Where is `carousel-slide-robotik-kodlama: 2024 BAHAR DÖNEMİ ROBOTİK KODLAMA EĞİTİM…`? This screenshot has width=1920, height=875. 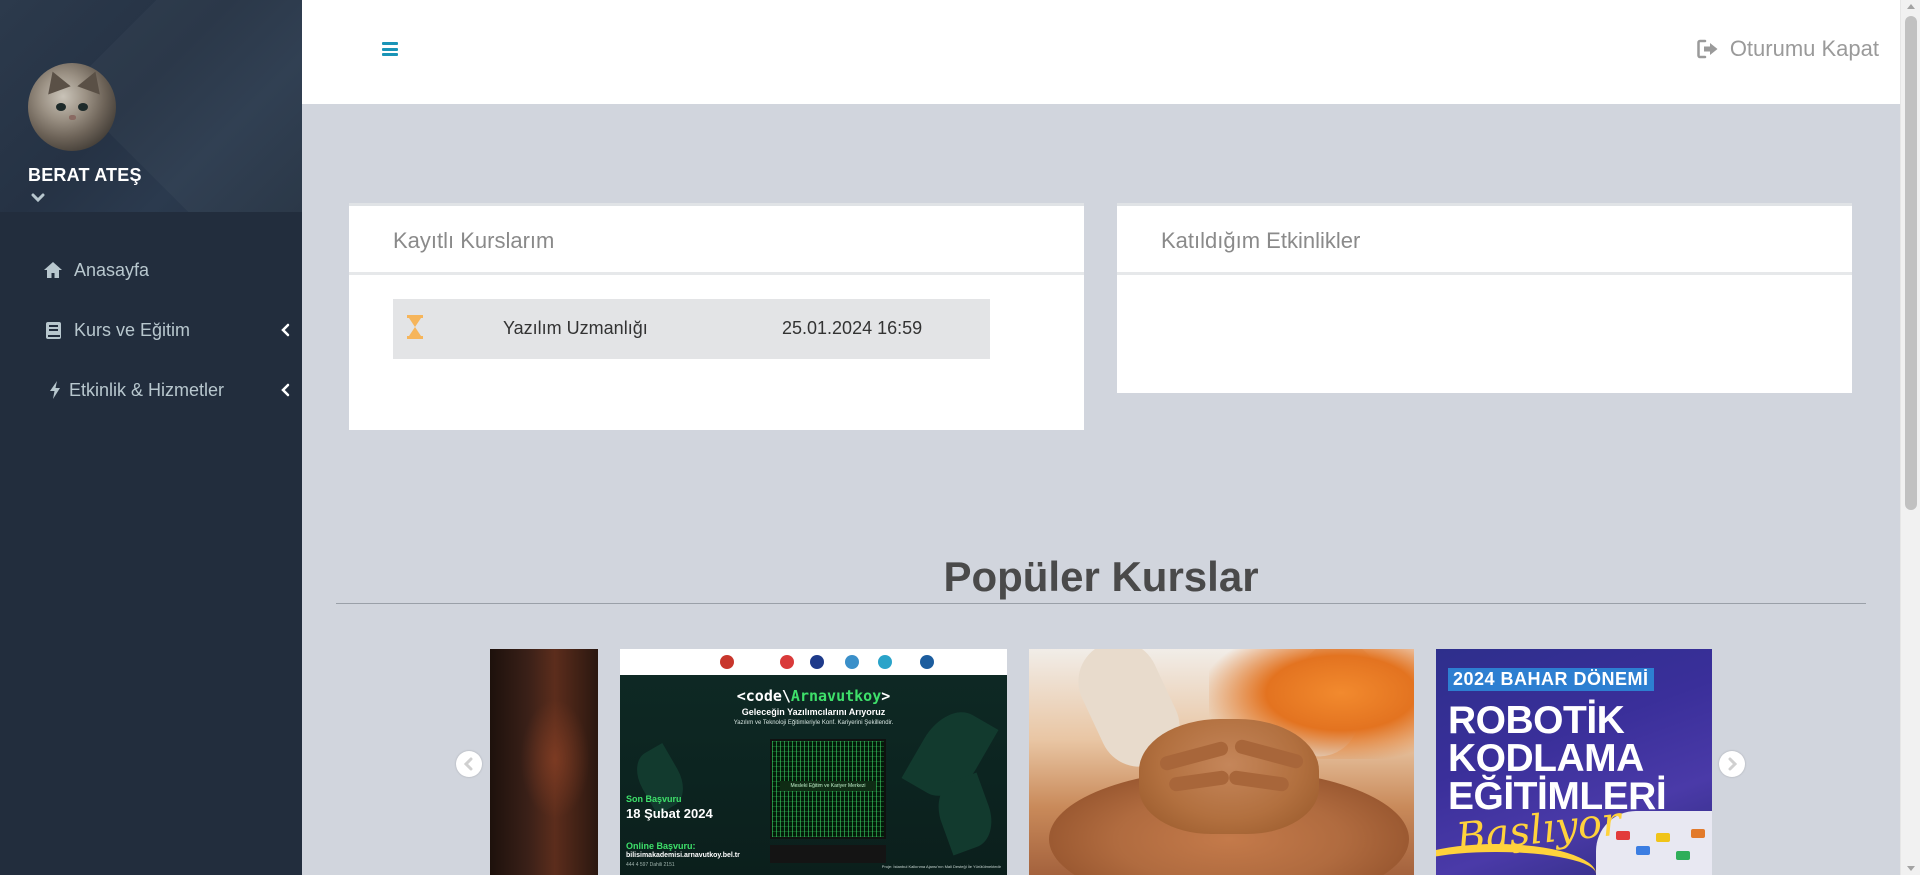 carousel-slide-robotik-kodlama: 2024 BAHAR DÖNEMİ ROBOTİK KODLAMA EĞİTİM… is located at coordinates (1574, 762).